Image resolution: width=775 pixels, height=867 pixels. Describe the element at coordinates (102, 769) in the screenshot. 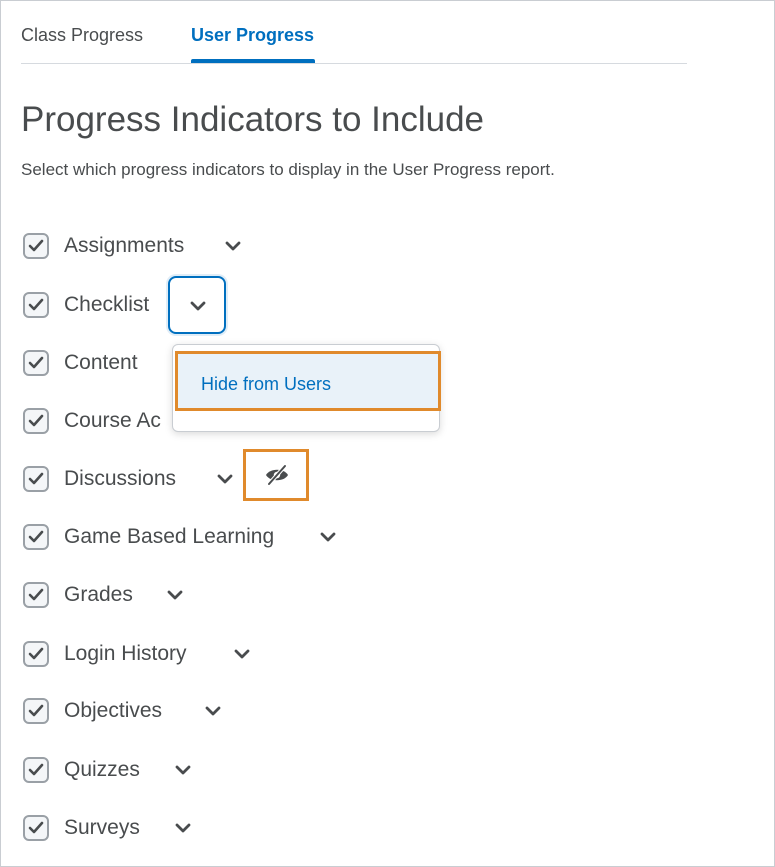

I see `indicator-label: Quizzes` at that location.